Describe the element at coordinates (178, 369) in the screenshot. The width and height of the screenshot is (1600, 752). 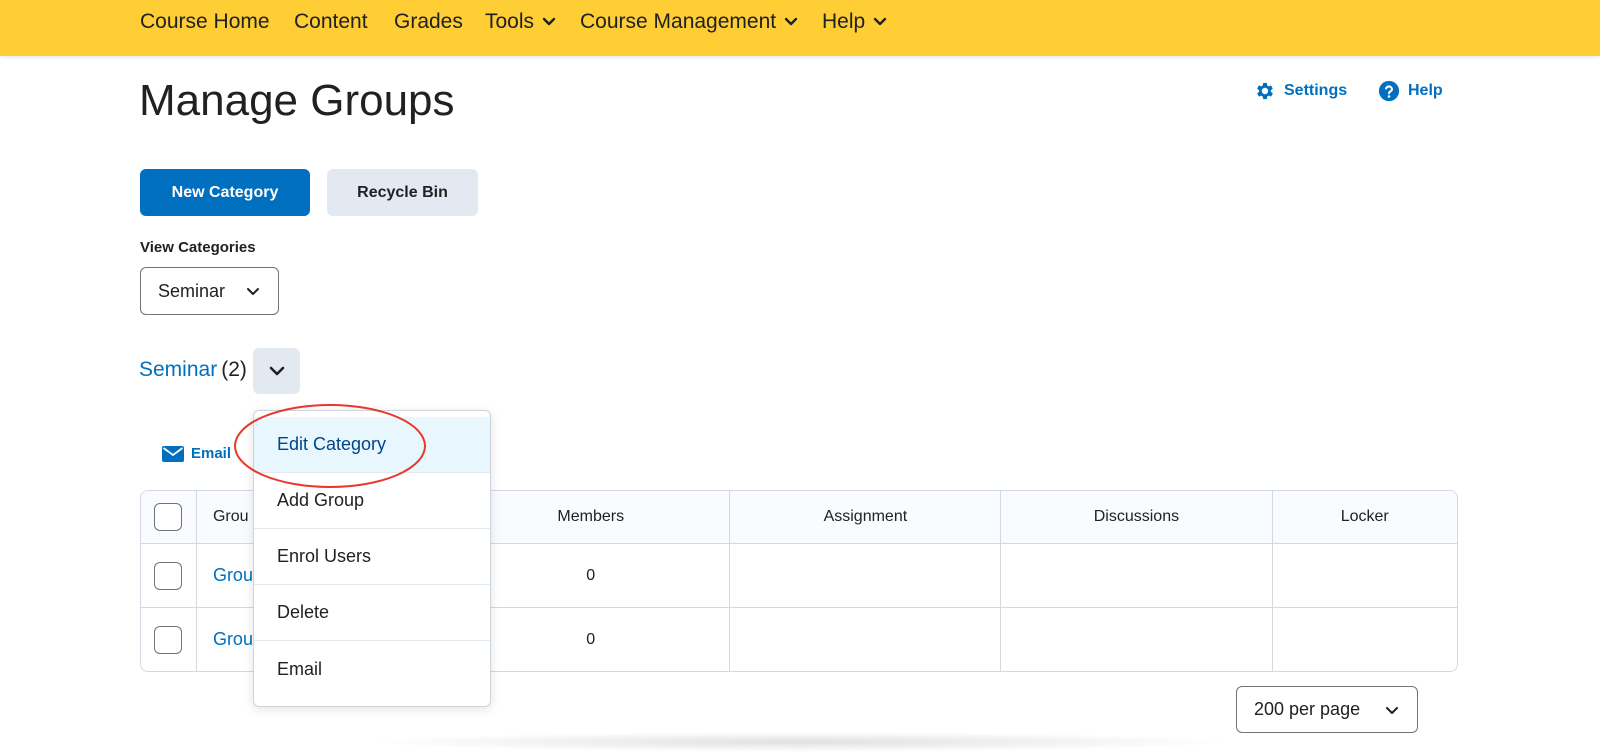
I see `category-name-link: Seminar` at that location.